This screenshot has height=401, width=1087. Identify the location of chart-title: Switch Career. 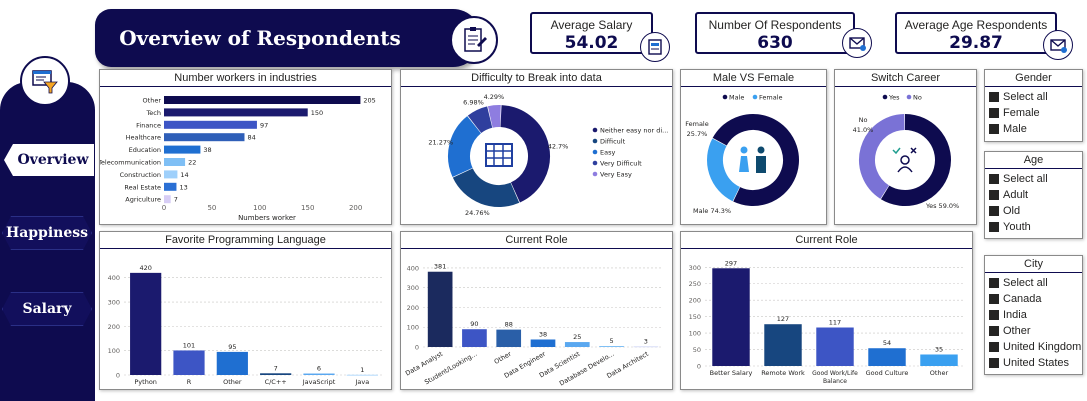
(905, 78).